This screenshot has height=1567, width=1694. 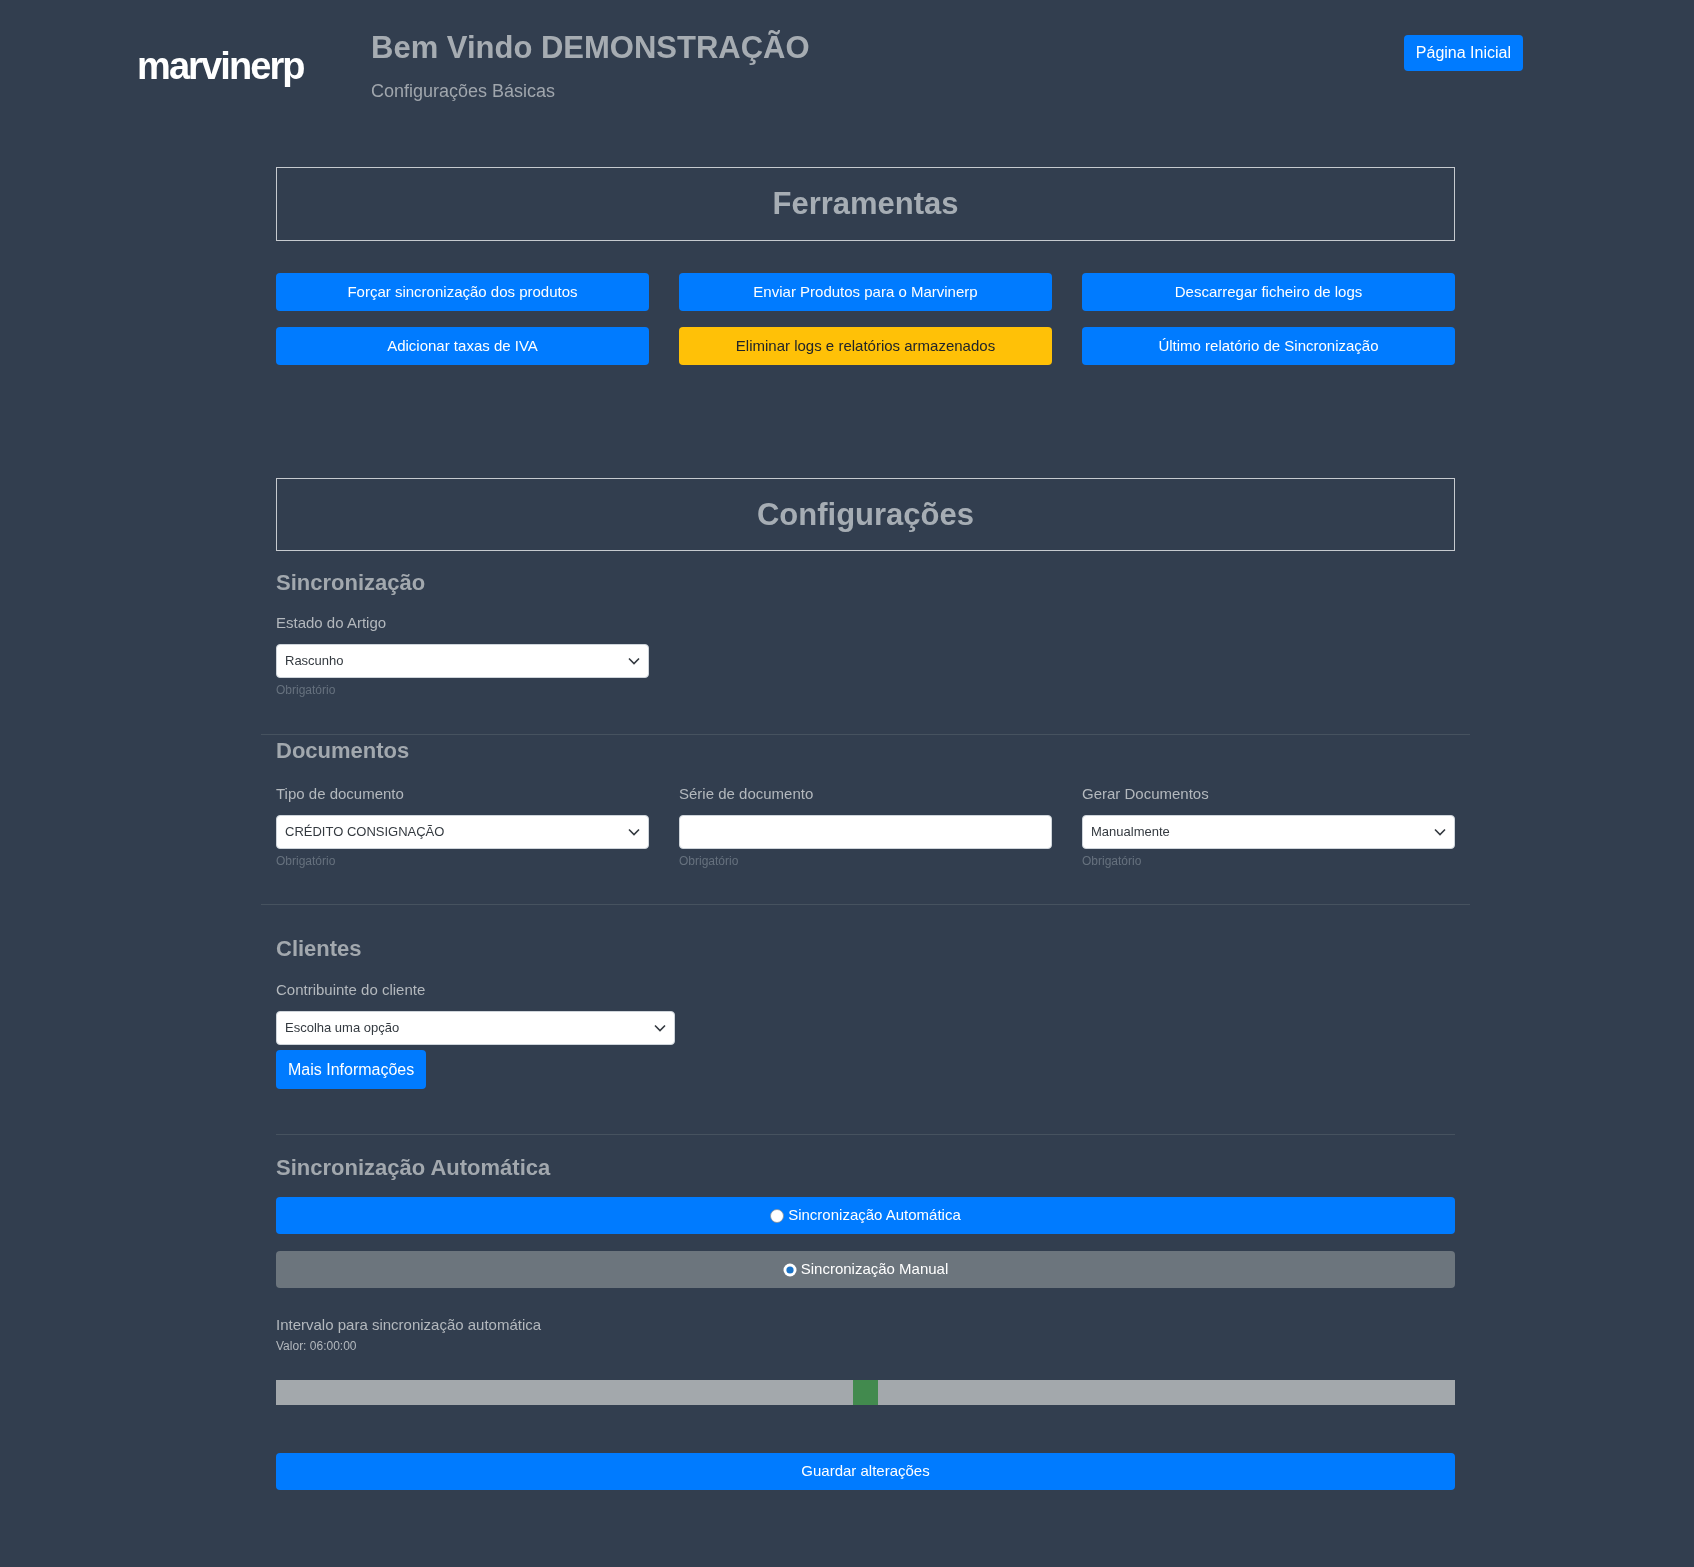 What do you see at coordinates (462, 832) in the screenshot?
I see `select-field: CRÉDITO CONSIGNAÇÃO` at bounding box center [462, 832].